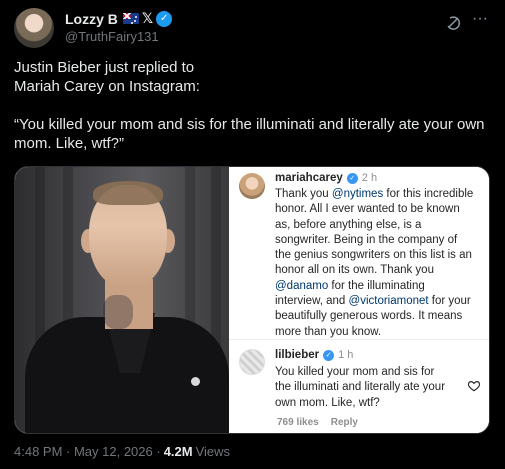 Image resolution: width=505 pixels, height=469 pixels. Describe the element at coordinates (104, 67) in the screenshot. I see `tweet-text-line: Justin Bieber just replied to` at that location.